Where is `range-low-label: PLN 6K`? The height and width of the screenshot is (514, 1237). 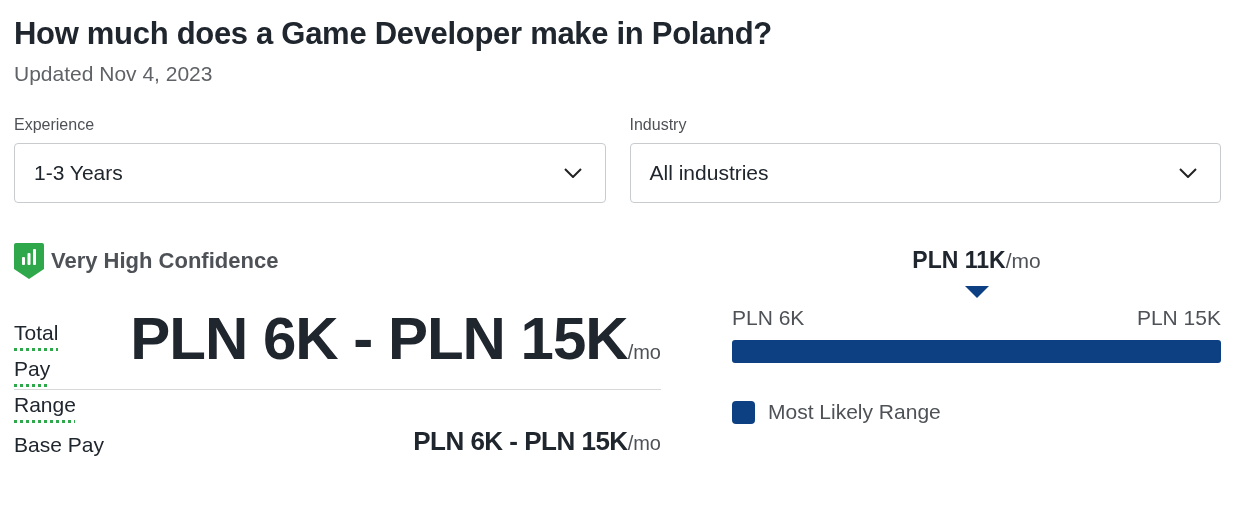
range-low-label: PLN 6K is located at coordinates (768, 318).